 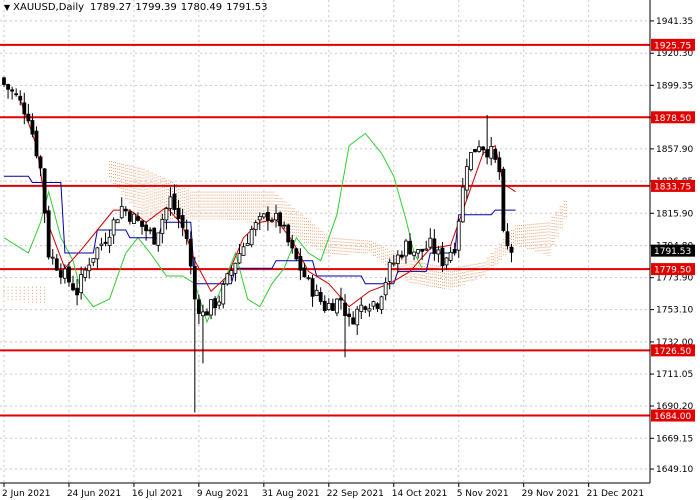 What do you see at coordinates (49, 7) in the screenshot?
I see `symbol-label: XAUUSD,Daily` at bounding box center [49, 7].